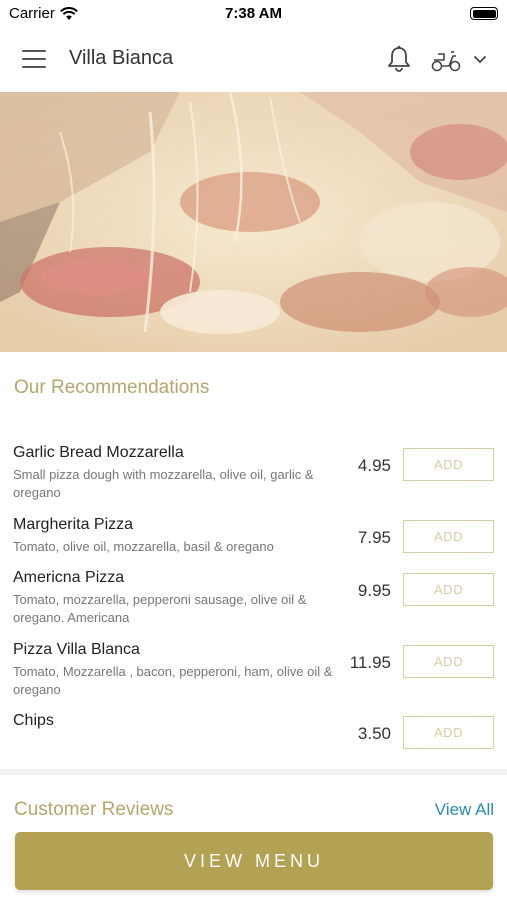  Describe the element at coordinates (253, 772) in the screenshot. I see `section-divider` at that location.